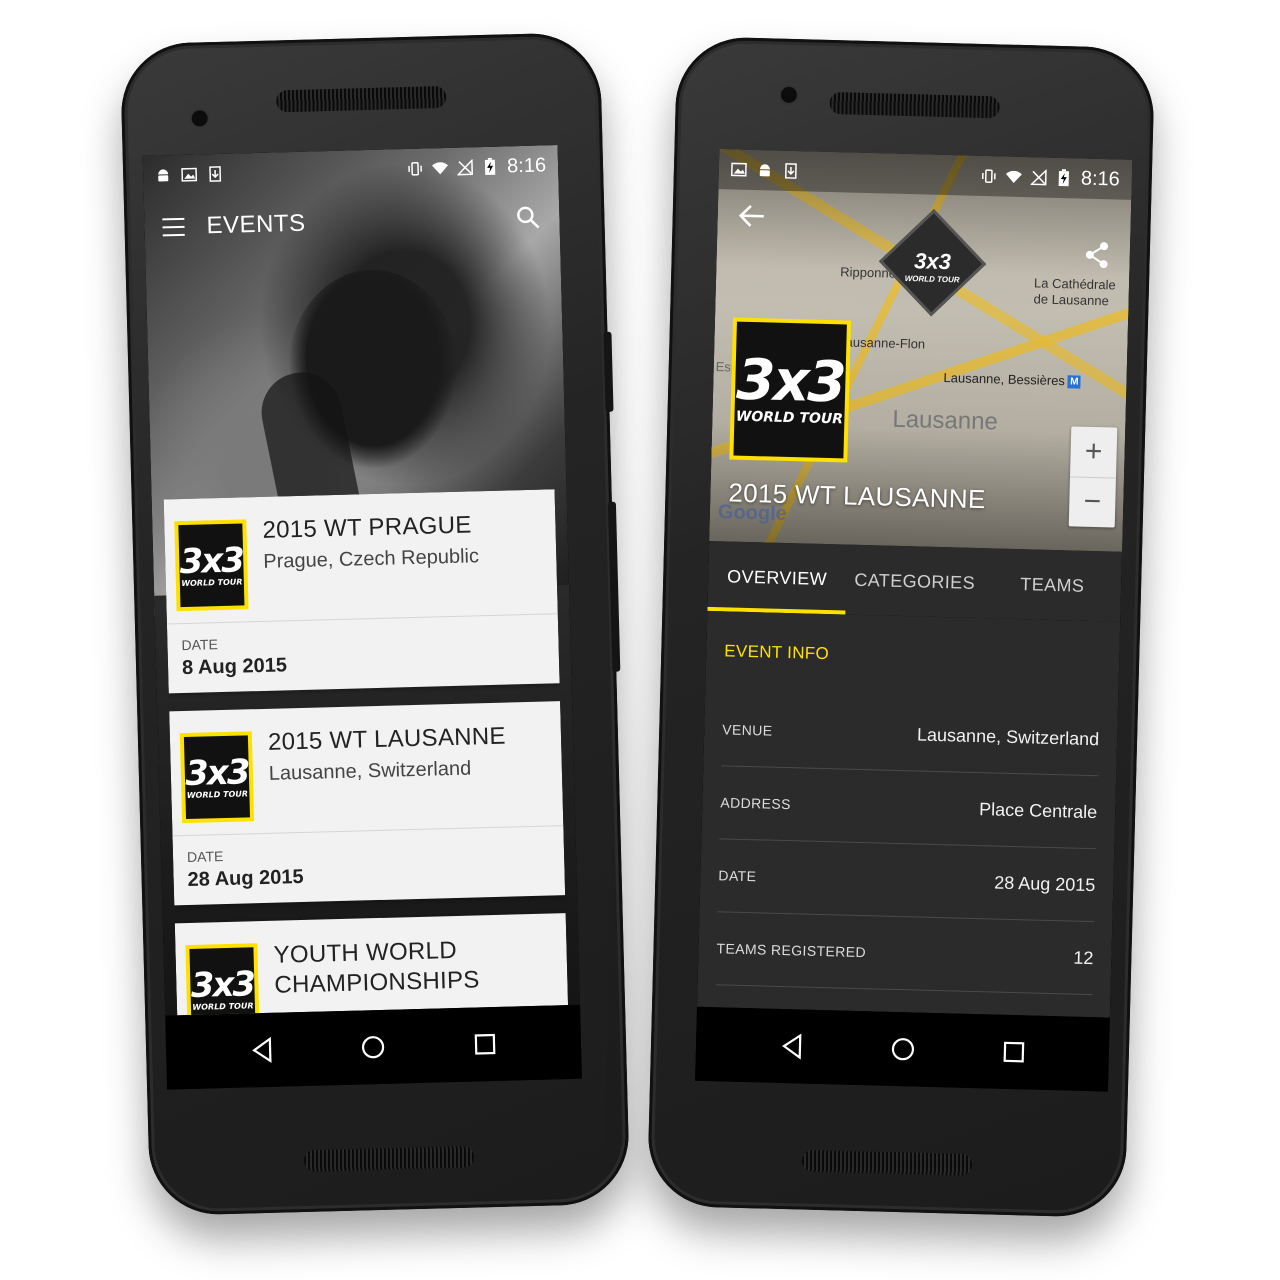  Describe the element at coordinates (367, 527) in the screenshot. I see `event-name: 2015 WT PRAGUE` at that location.